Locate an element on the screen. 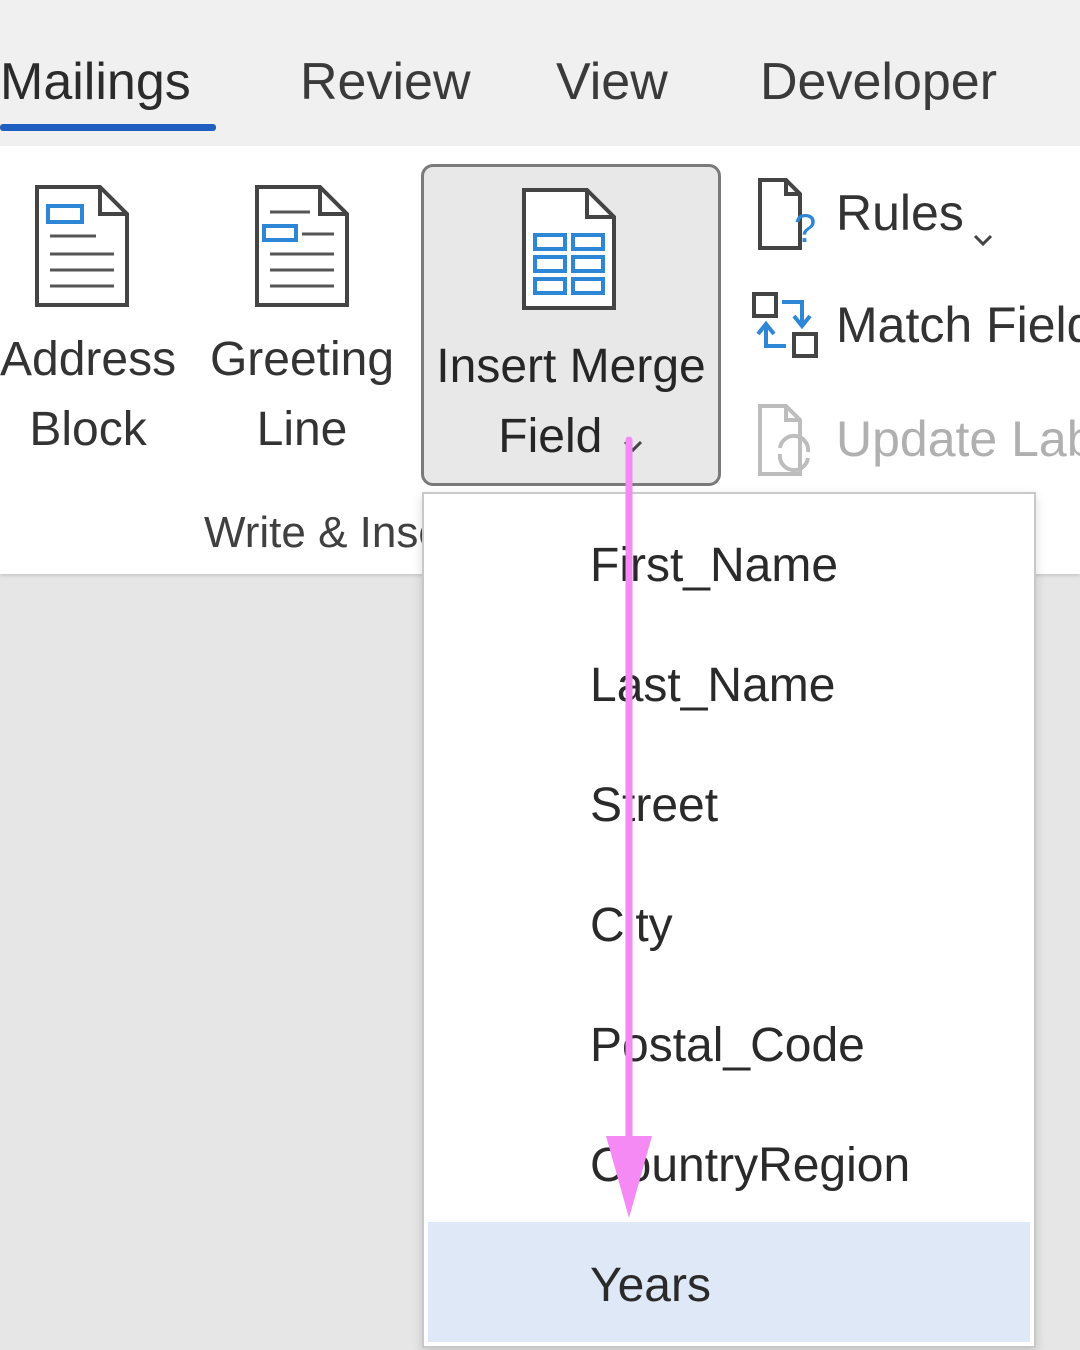 The height and width of the screenshot is (1350, 1080). merge-field-label: City is located at coordinates (631, 925).